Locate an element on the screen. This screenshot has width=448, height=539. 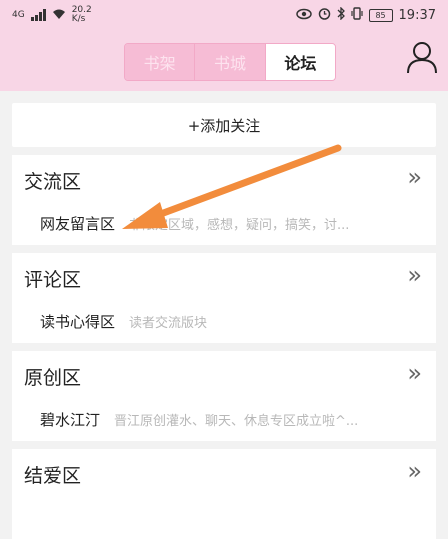
forum-item: 读书心得区 读者交流版块 is located at coordinates (232, 321).